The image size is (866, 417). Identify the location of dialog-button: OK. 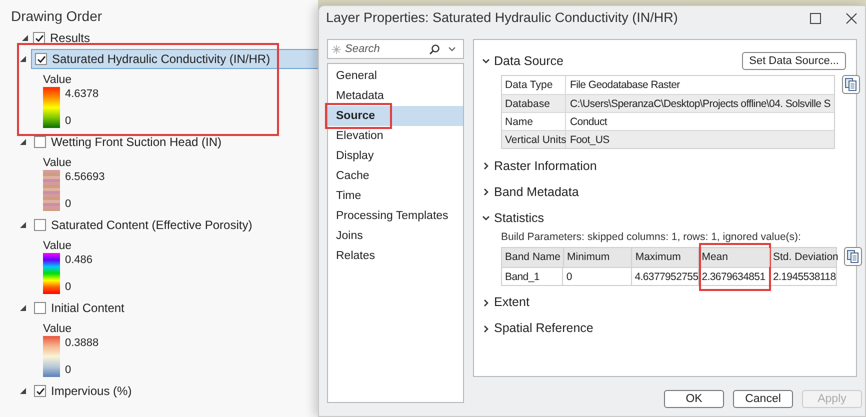
(694, 399).